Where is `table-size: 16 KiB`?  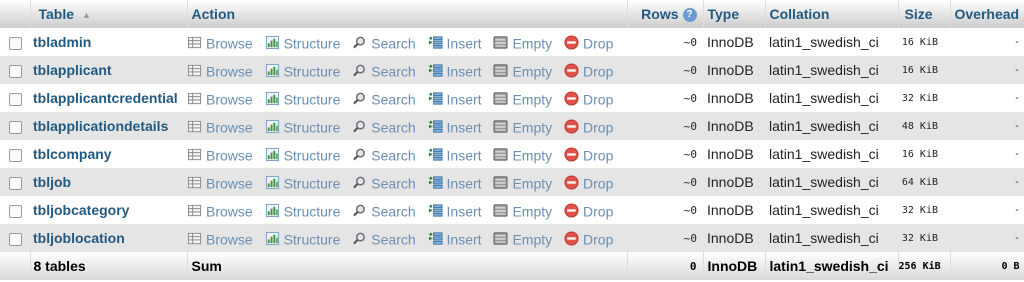 table-size: 16 KiB is located at coordinates (919, 70).